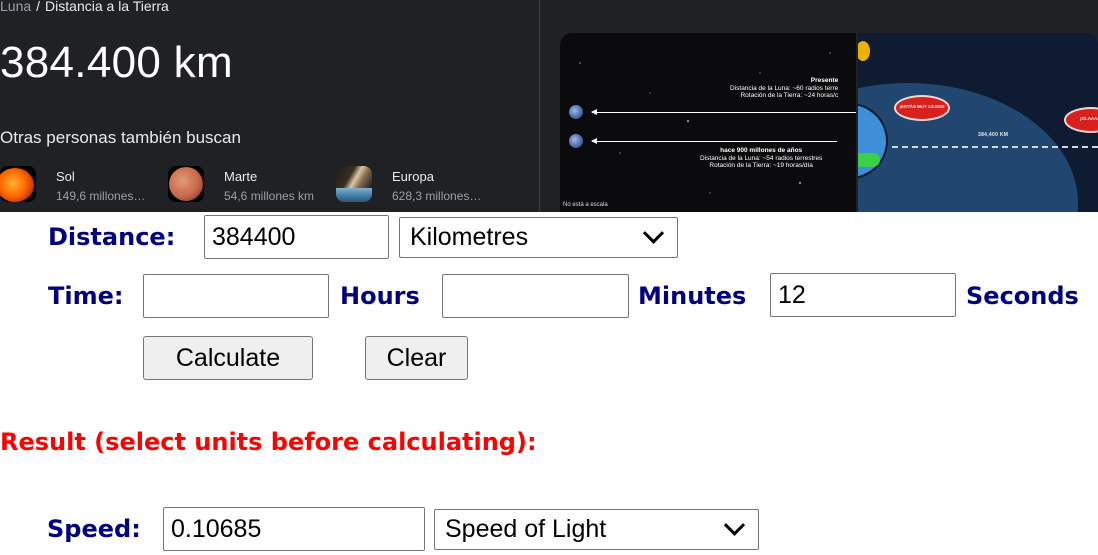  What do you see at coordinates (94, 529) in the screenshot?
I see `speed-label: Speed:` at bounding box center [94, 529].